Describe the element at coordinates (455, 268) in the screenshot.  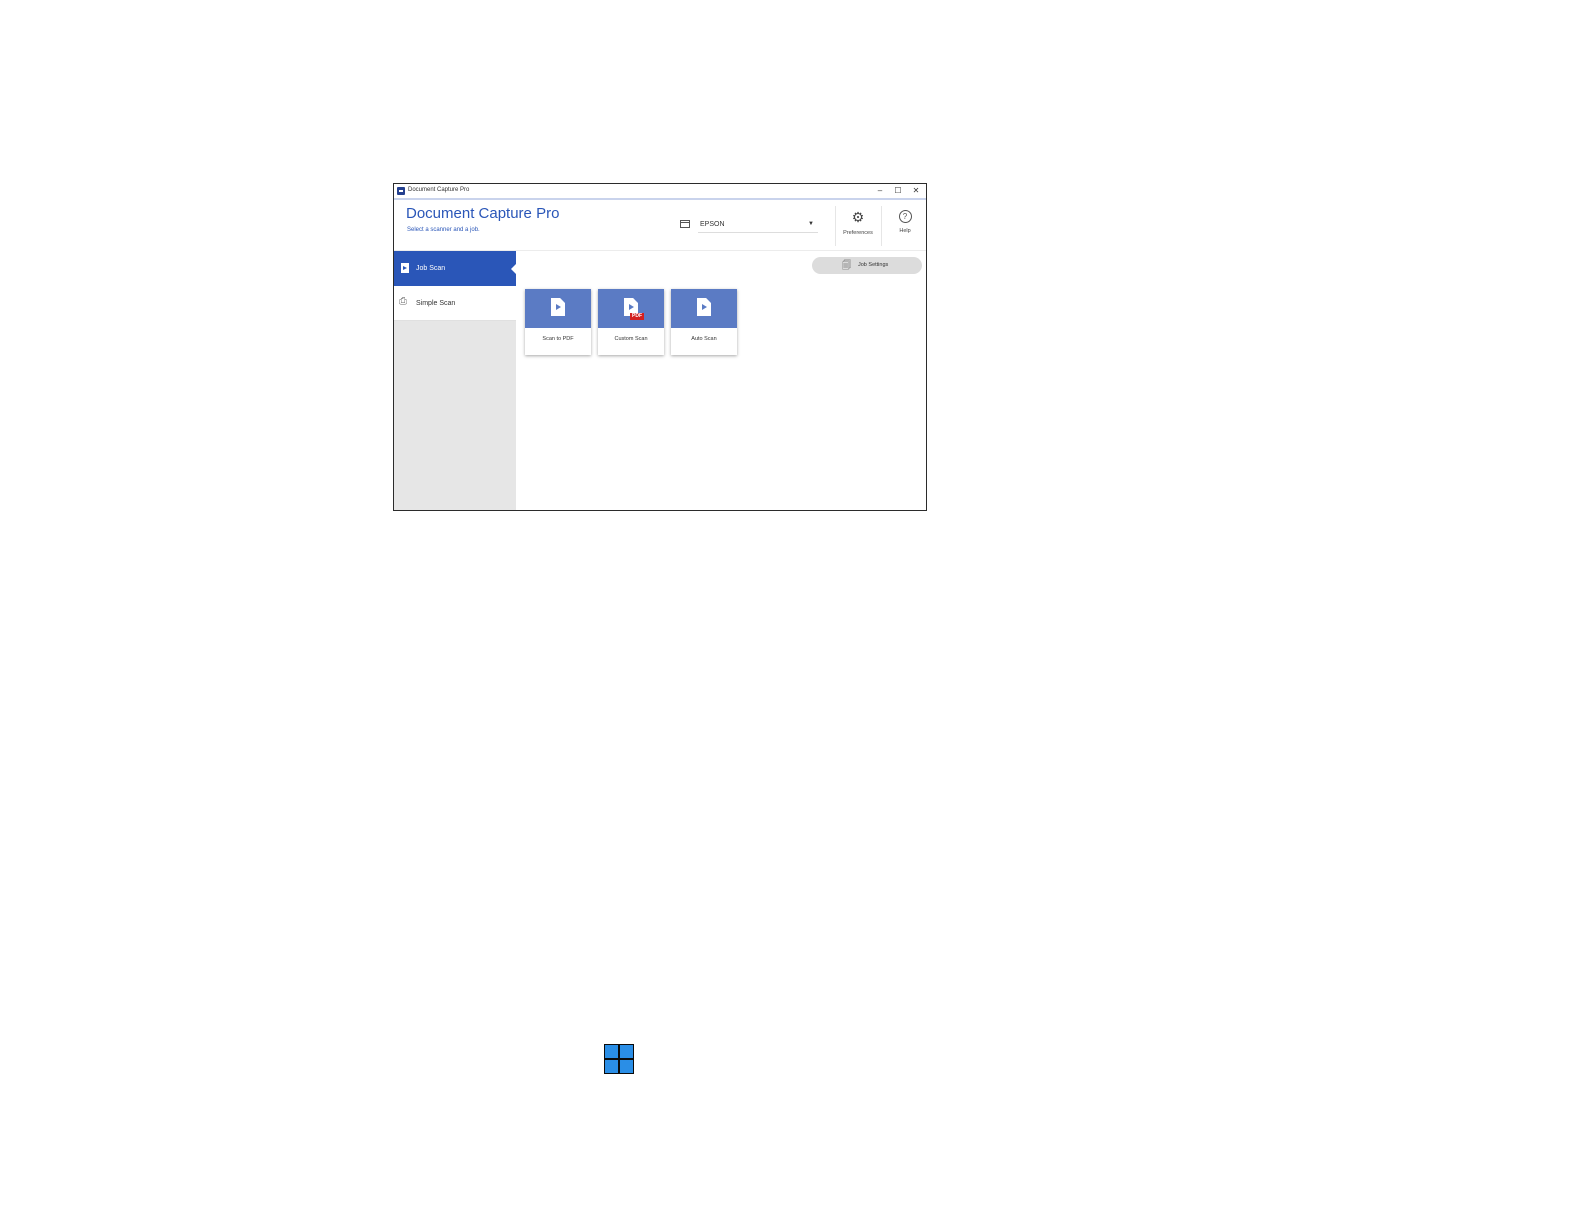
I see `sidebar-item-job-scan: Job Scan` at that location.